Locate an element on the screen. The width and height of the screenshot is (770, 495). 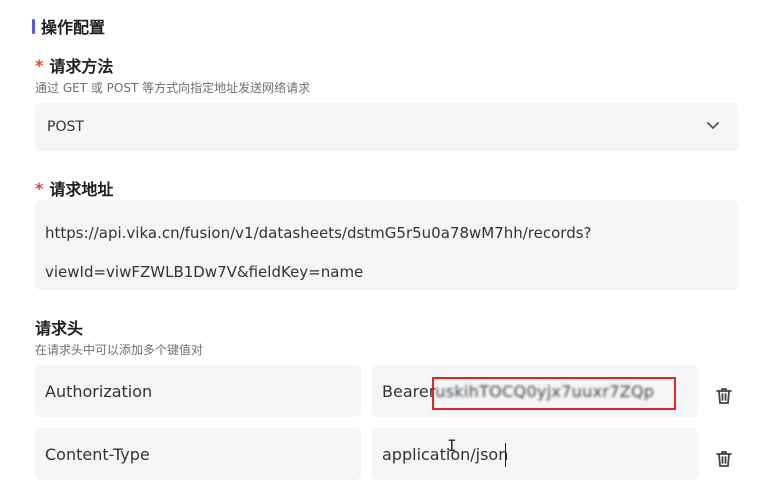
url-label: * 请求地址 is located at coordinates (74, 188).